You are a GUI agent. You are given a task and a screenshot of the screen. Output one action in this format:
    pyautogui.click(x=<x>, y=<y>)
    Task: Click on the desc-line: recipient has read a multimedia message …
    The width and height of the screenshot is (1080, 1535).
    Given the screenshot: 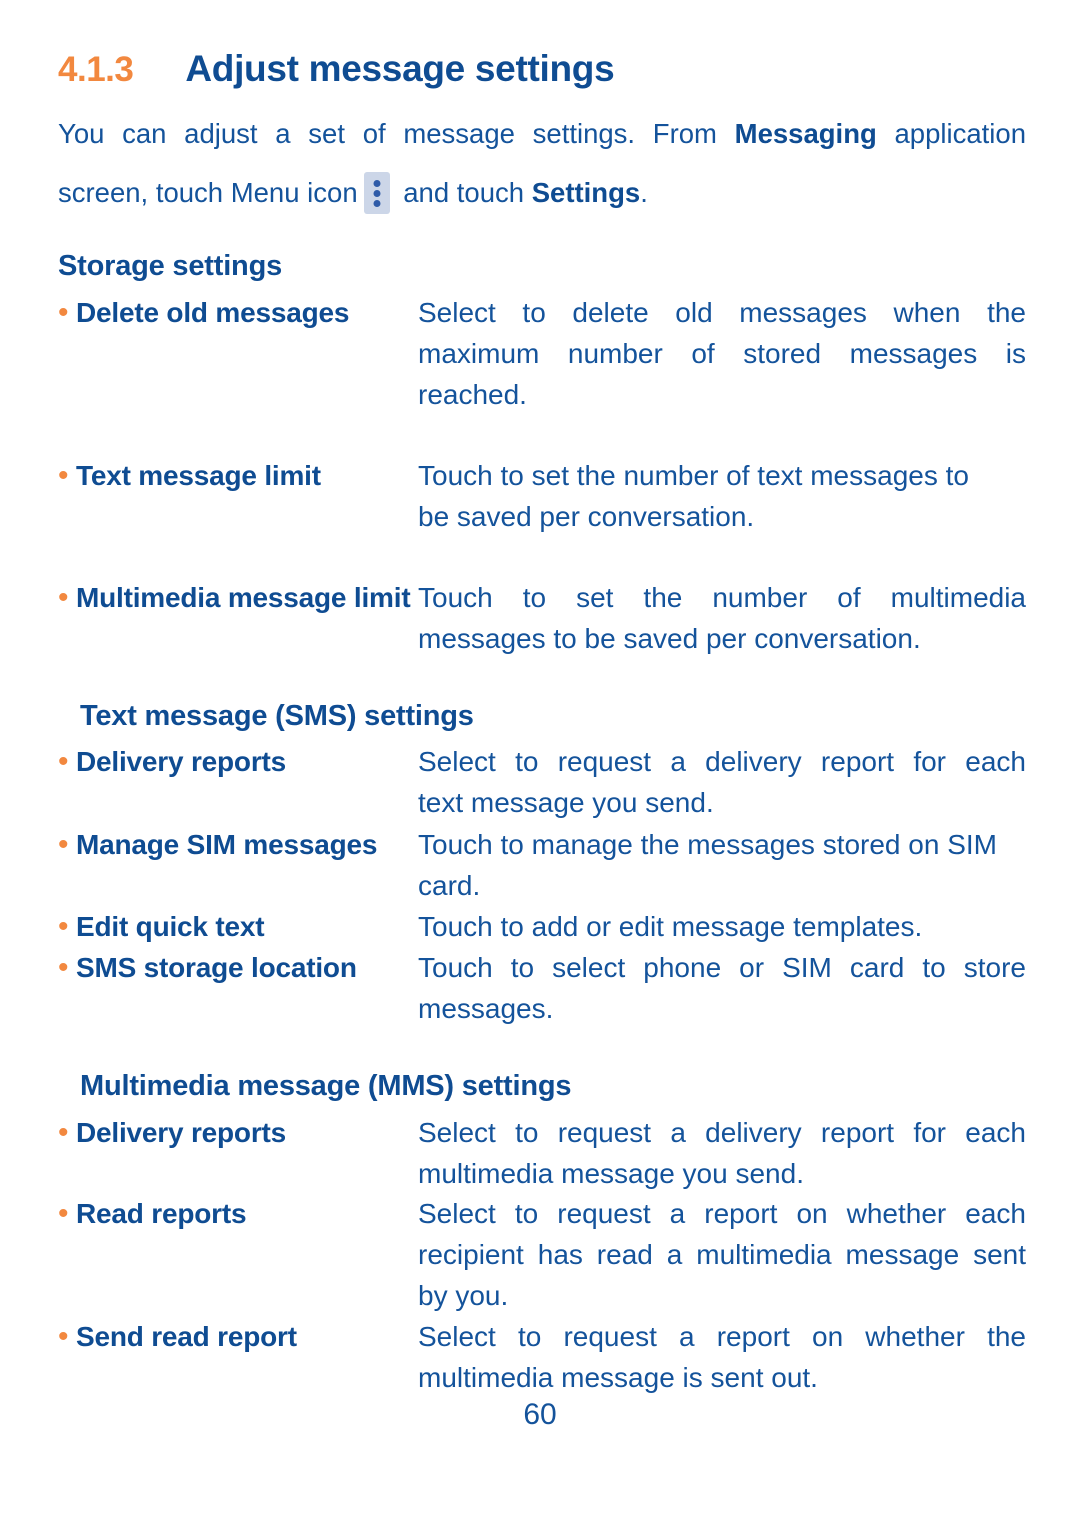 What is the action you would take?
    pyautogui.click(x=722, y=1254)
    